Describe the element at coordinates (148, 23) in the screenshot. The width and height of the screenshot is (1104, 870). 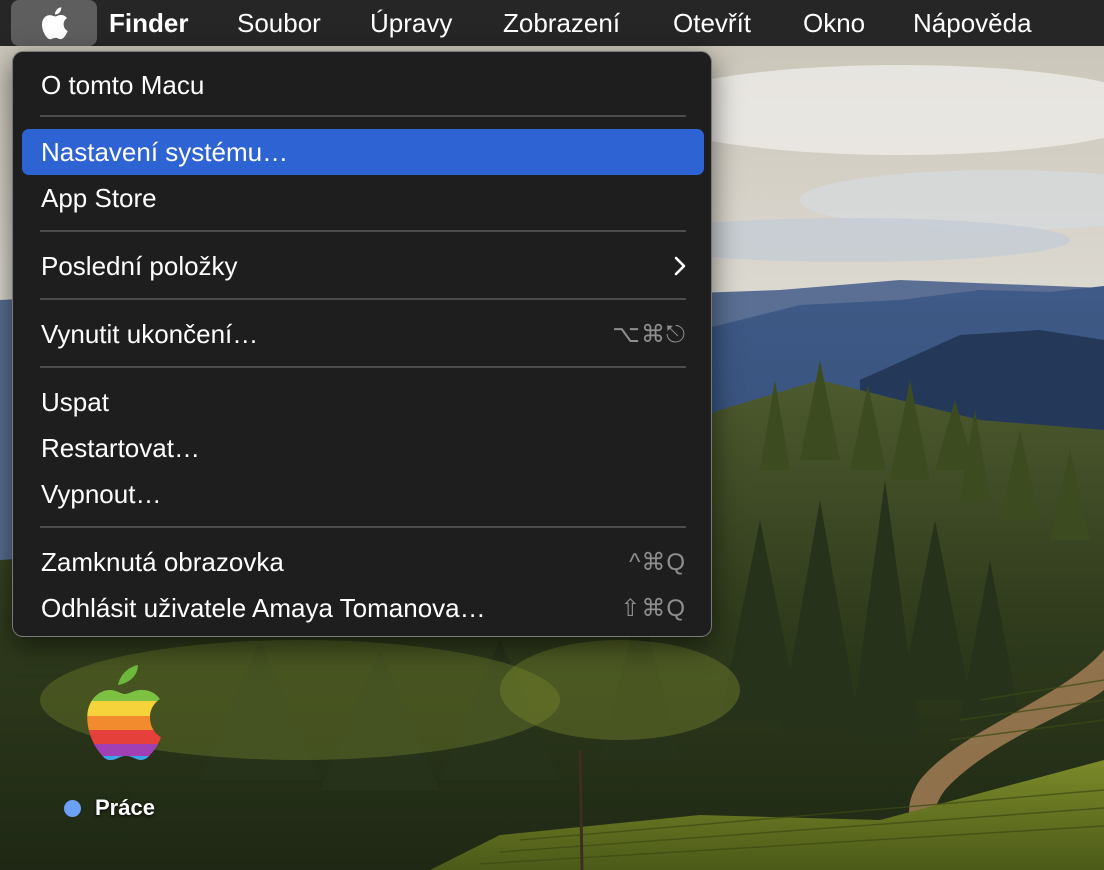
I see `menubar-finder: Finder` at that location.